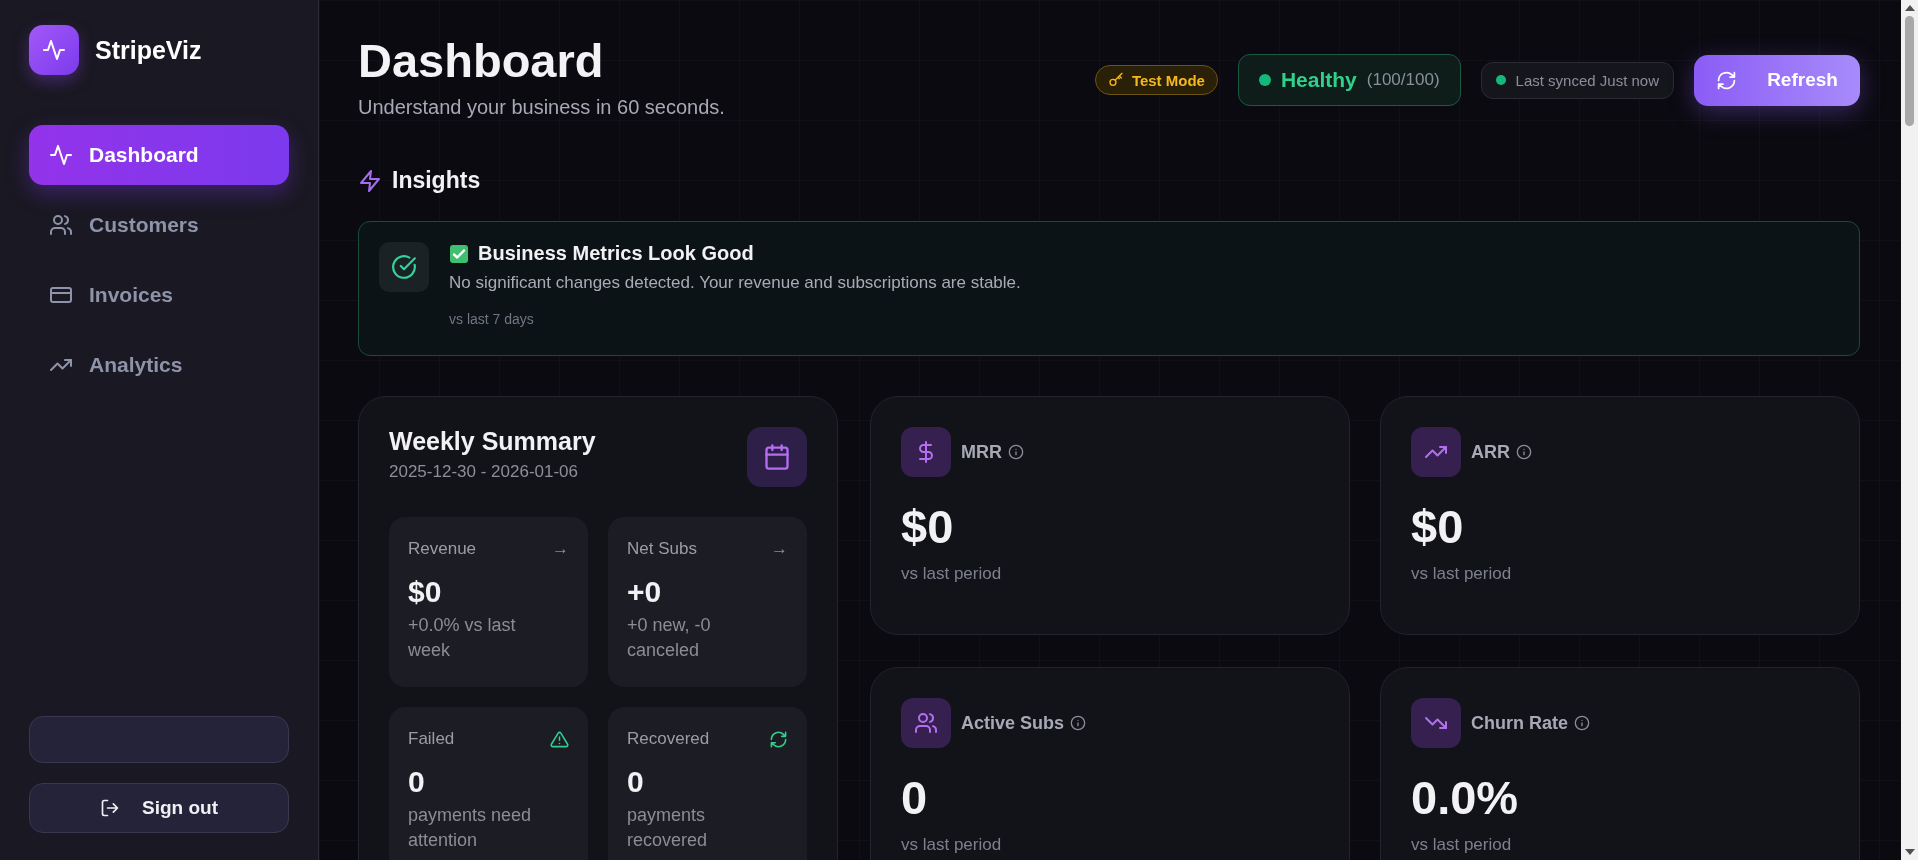 Image resolution: width=1918 pixels, height=860 pixels. What do you see at coordinates (148, 50) in the screenshot?
I see `app-name: StripeViz` at bounding box center [148, 50].